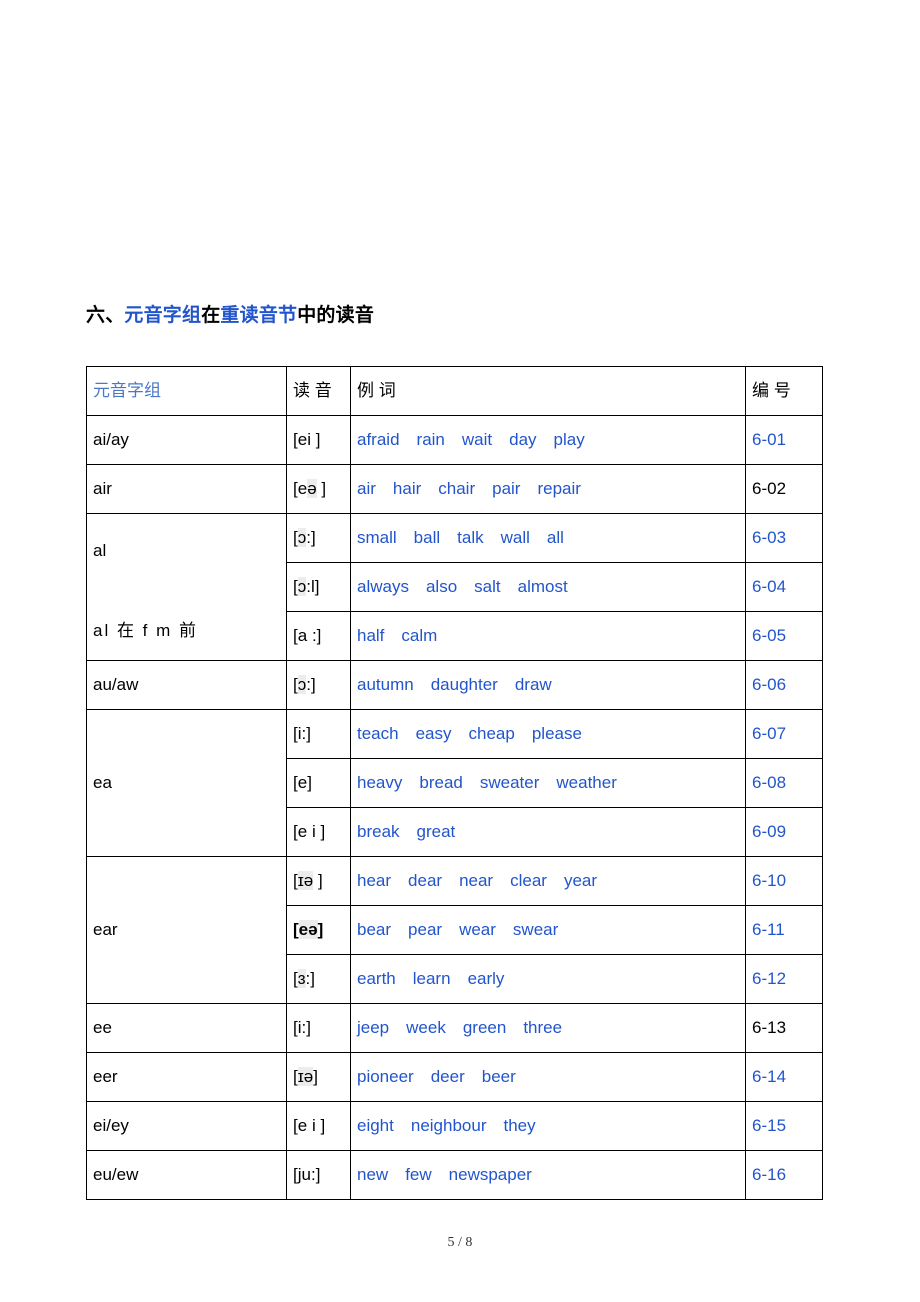  I want to click on phonetic-symbol-cell: [a :], so click(318, 636).